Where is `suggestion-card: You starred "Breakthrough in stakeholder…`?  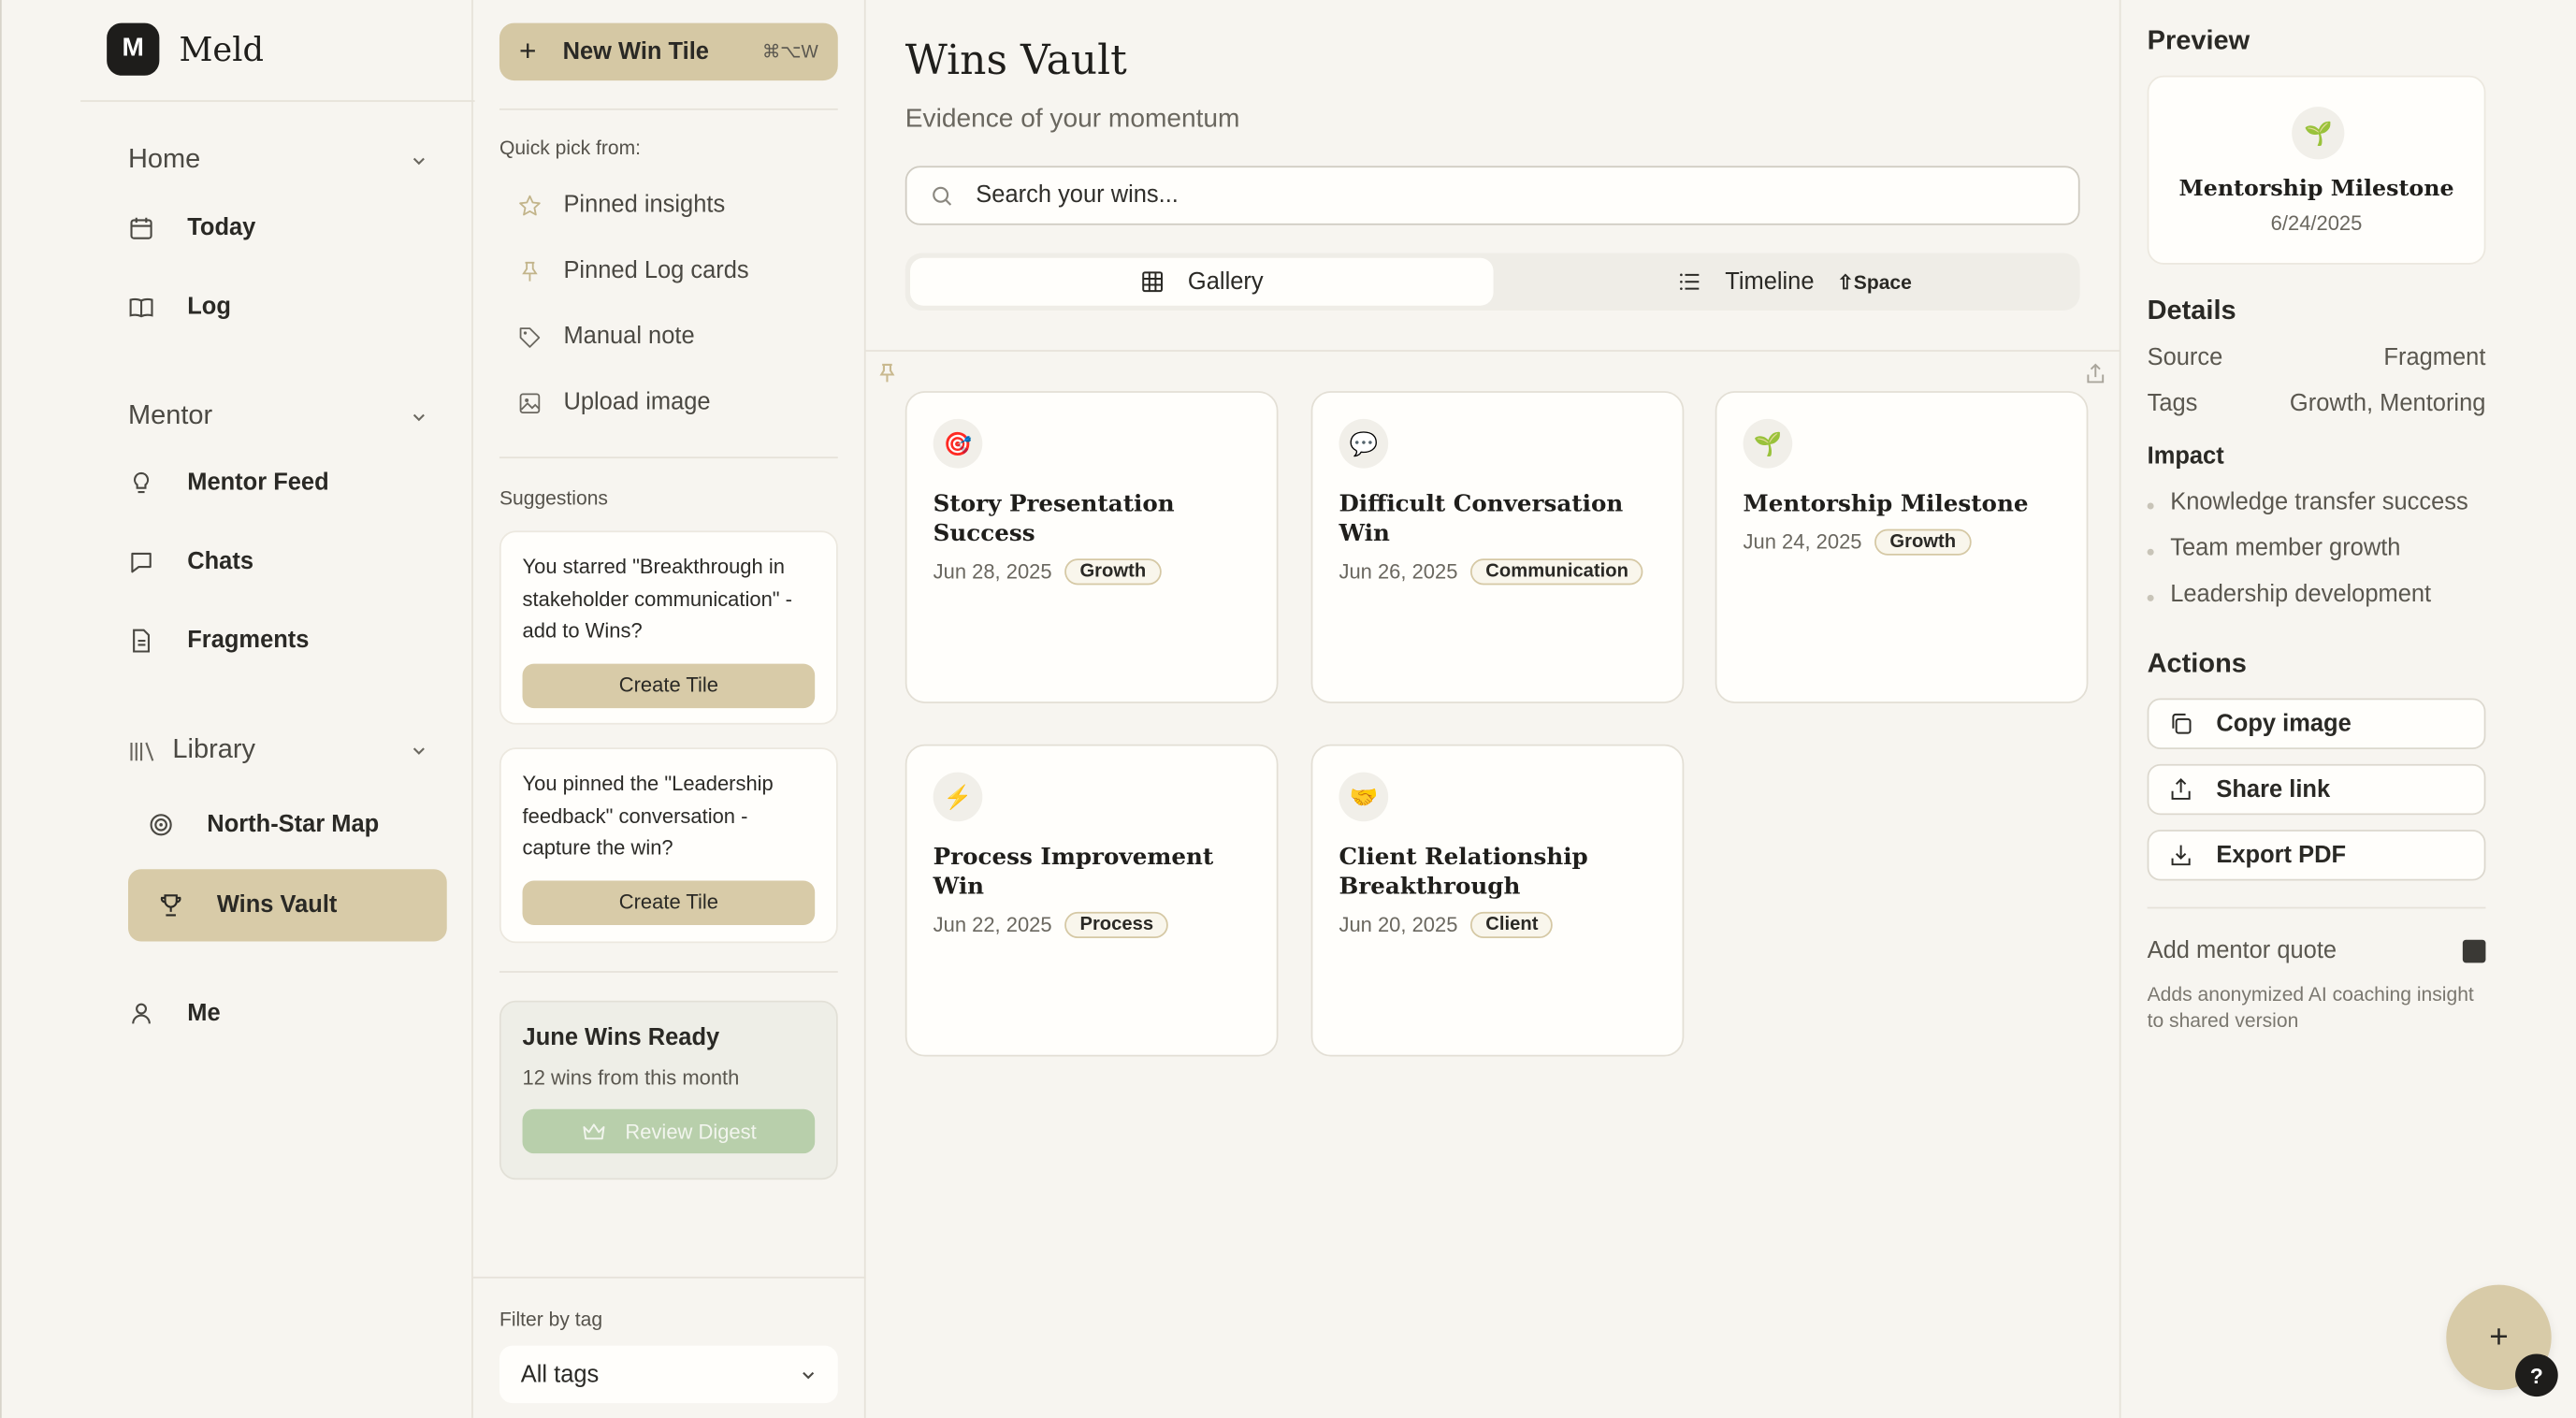
suggestion-card: You starred "Breakthrough in stakeholder… is located at coordinates (669, 627).